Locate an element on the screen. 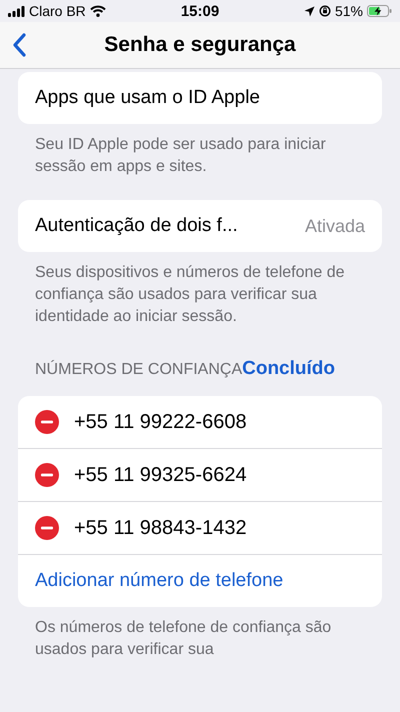  wifi-icon is located at coordinates (98, 11).